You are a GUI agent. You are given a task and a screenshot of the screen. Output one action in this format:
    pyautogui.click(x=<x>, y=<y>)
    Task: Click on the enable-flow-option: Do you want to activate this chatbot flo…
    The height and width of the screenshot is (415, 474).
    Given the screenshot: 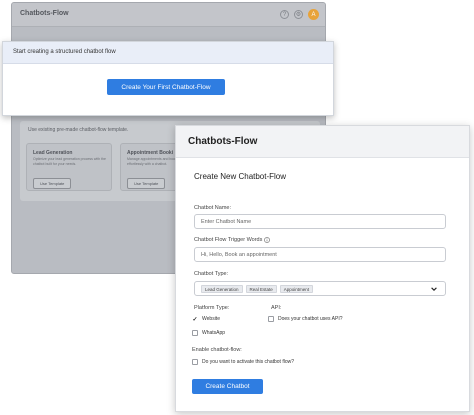 What is the action you would take?
    pyautogui.click(x=243, y=362)
    